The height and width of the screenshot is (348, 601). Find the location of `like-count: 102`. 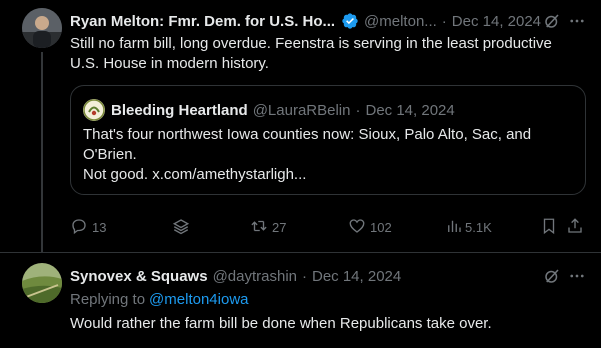

like-count: 102 is located at coordinates (381, 227).